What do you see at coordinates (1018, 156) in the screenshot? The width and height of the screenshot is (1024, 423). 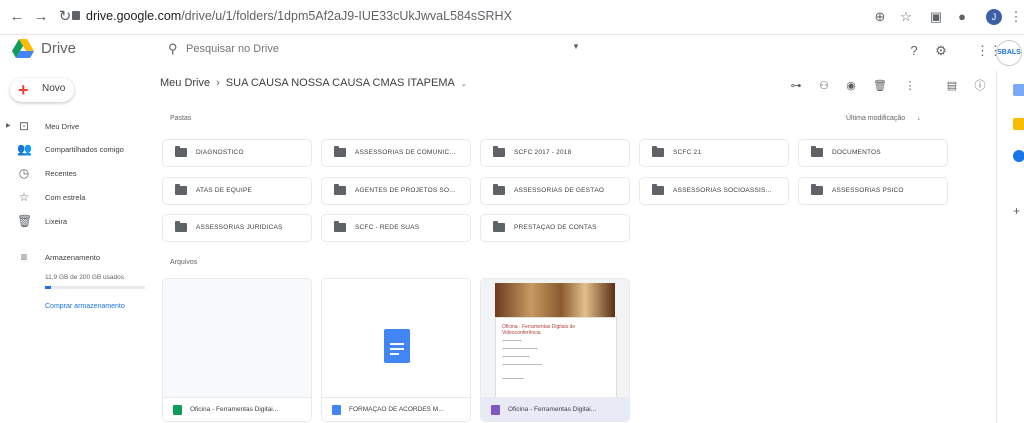 I see `tasks-icon` at bounding box center [1018, 156].